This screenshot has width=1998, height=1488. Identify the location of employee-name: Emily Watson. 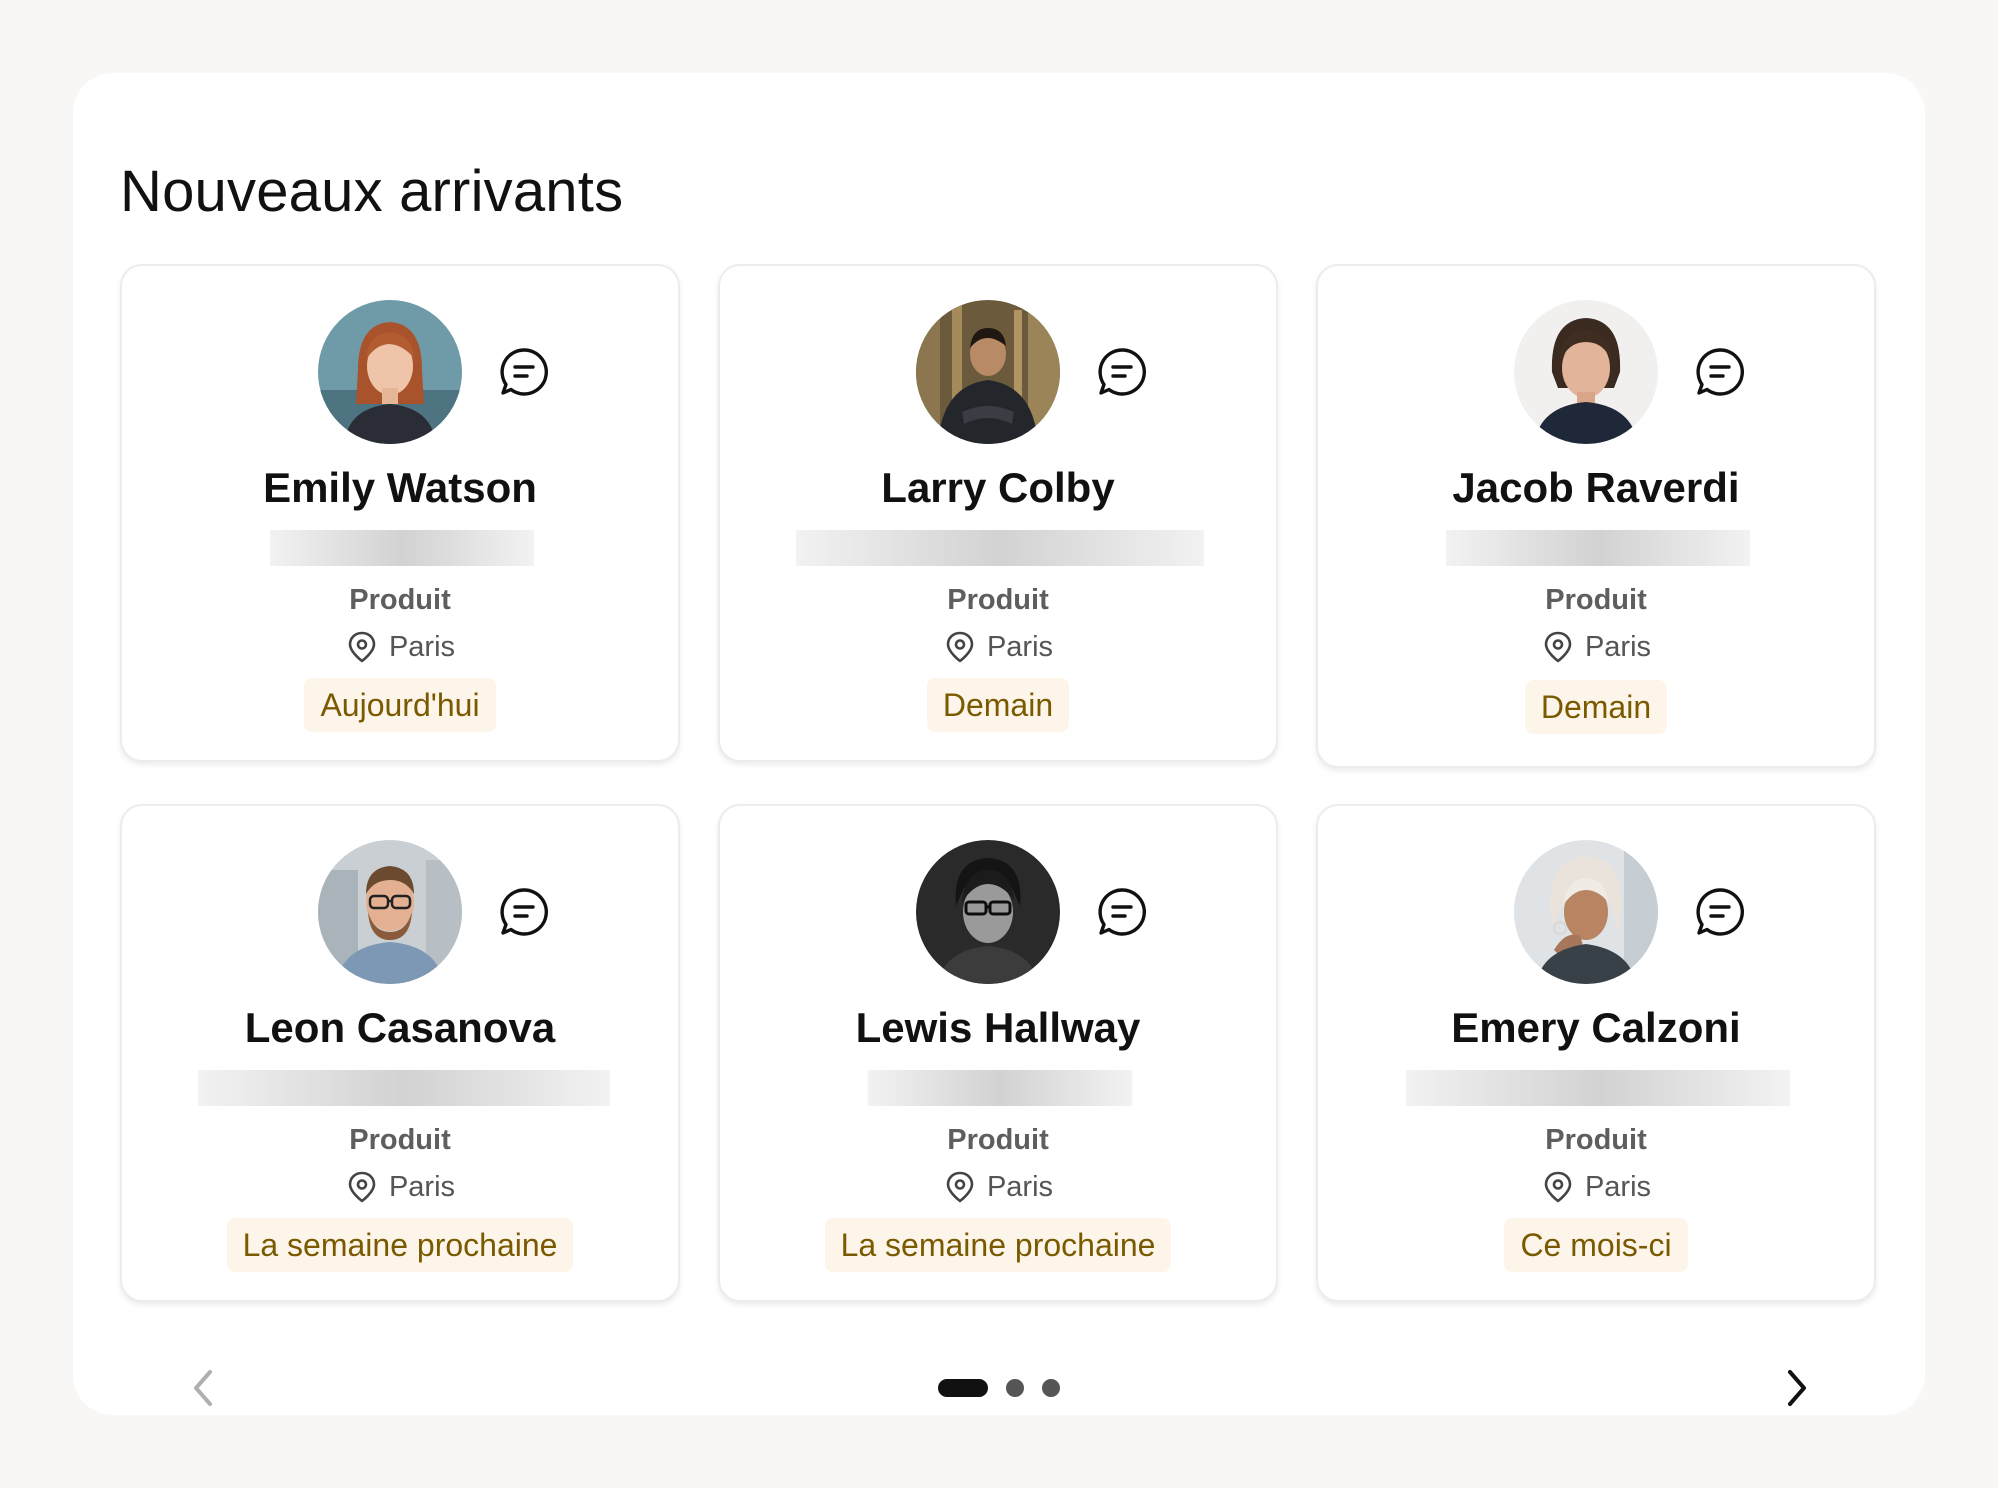
(400, 487).